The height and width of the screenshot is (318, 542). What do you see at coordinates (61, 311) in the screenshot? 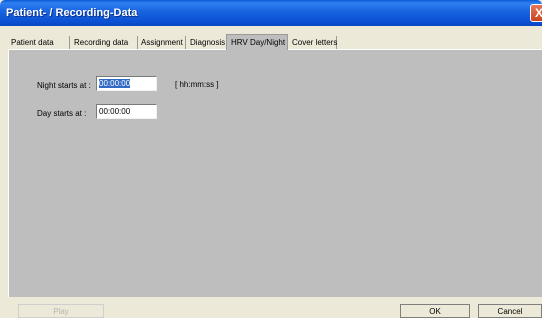
I see `play-button: Play` at bounding box center [61, 311].